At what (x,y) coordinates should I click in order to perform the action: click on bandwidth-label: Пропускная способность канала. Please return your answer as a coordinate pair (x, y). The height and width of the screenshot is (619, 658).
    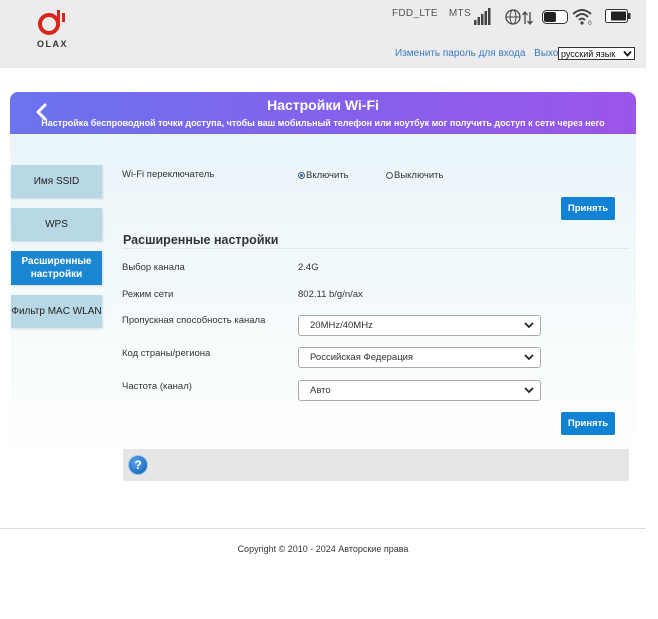
    Looking at the image, I should click on (194, 320).